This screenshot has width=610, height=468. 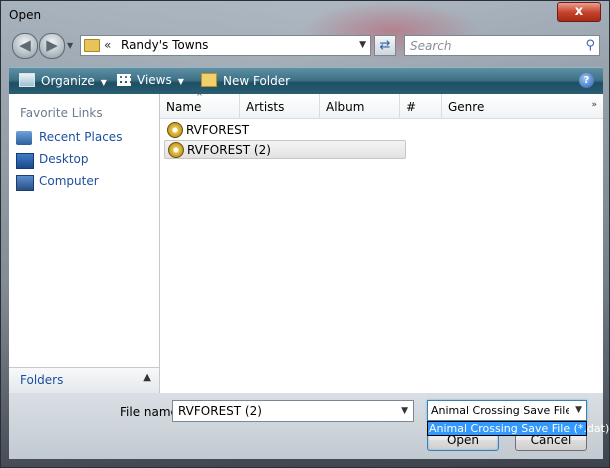 I want to click on computer-icon, so click(x=25, y=183).